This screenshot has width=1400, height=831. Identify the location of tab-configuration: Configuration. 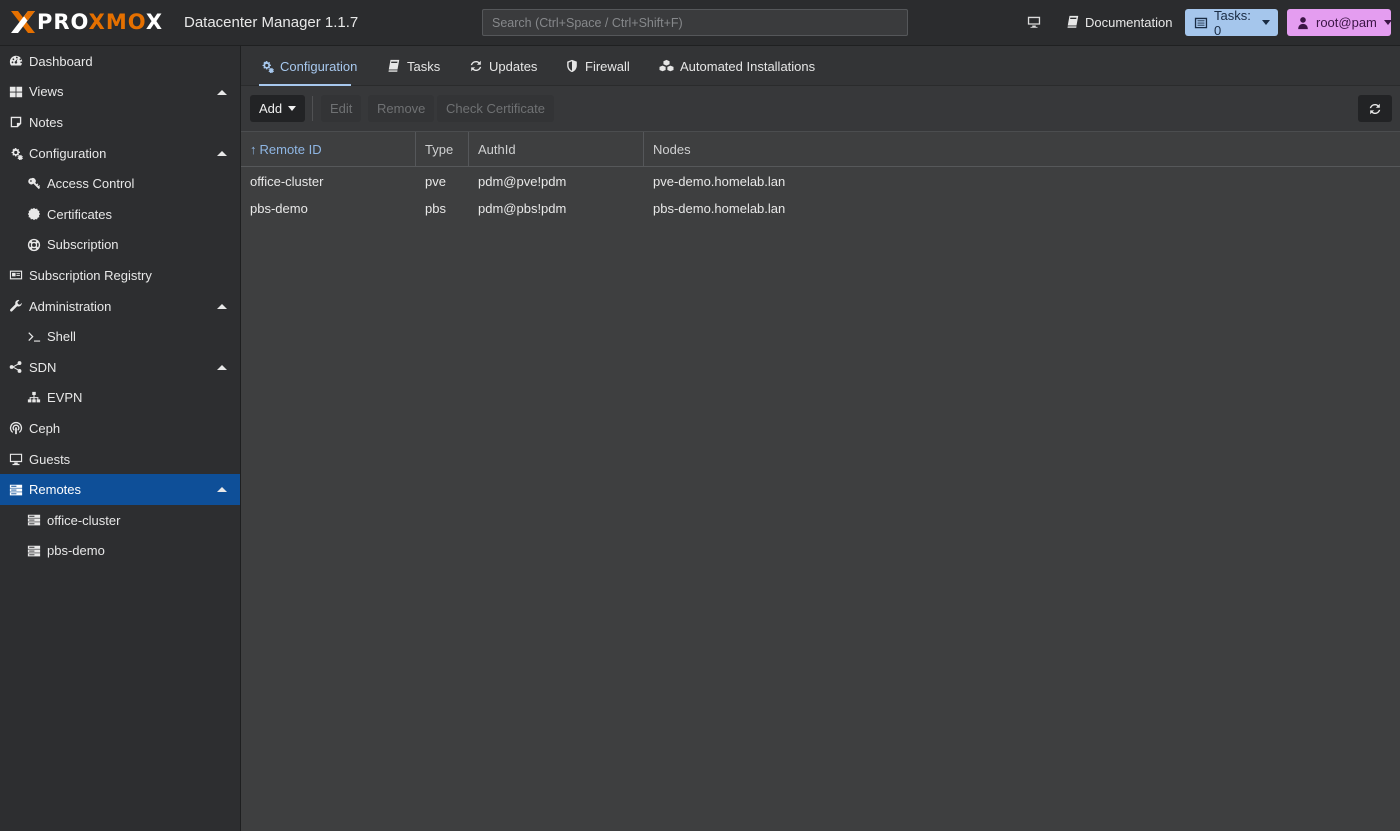
(308, 66).